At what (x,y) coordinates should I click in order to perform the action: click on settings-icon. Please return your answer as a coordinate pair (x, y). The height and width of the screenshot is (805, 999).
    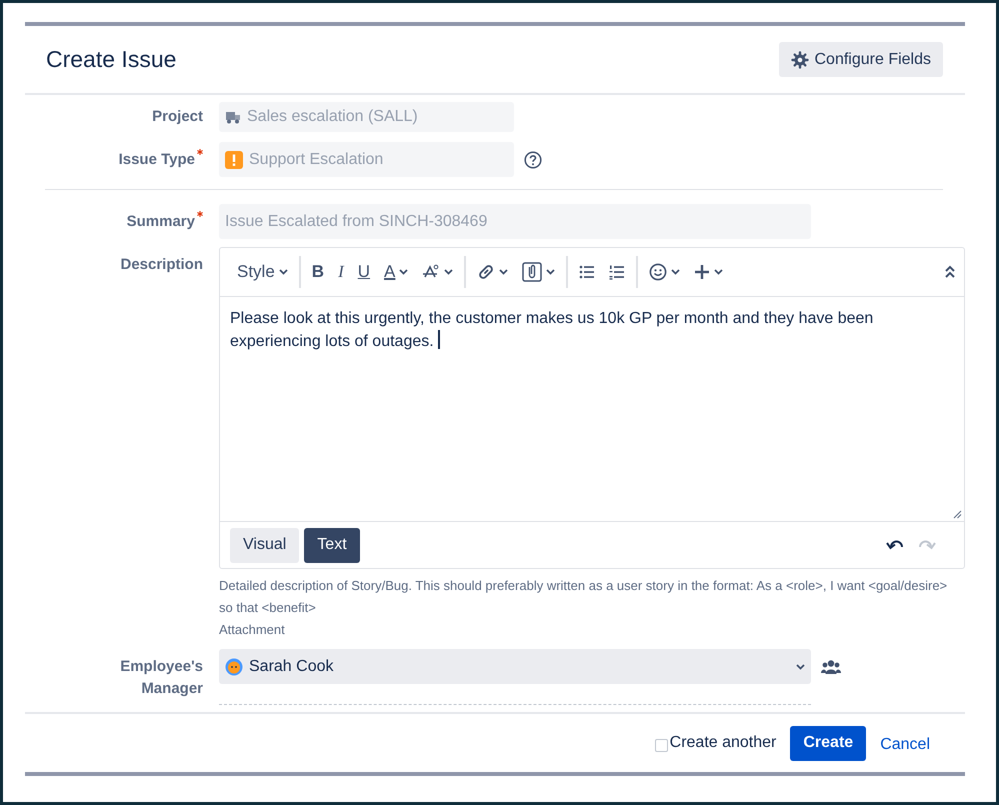
    Looking at the image, I should click on (799, 59).